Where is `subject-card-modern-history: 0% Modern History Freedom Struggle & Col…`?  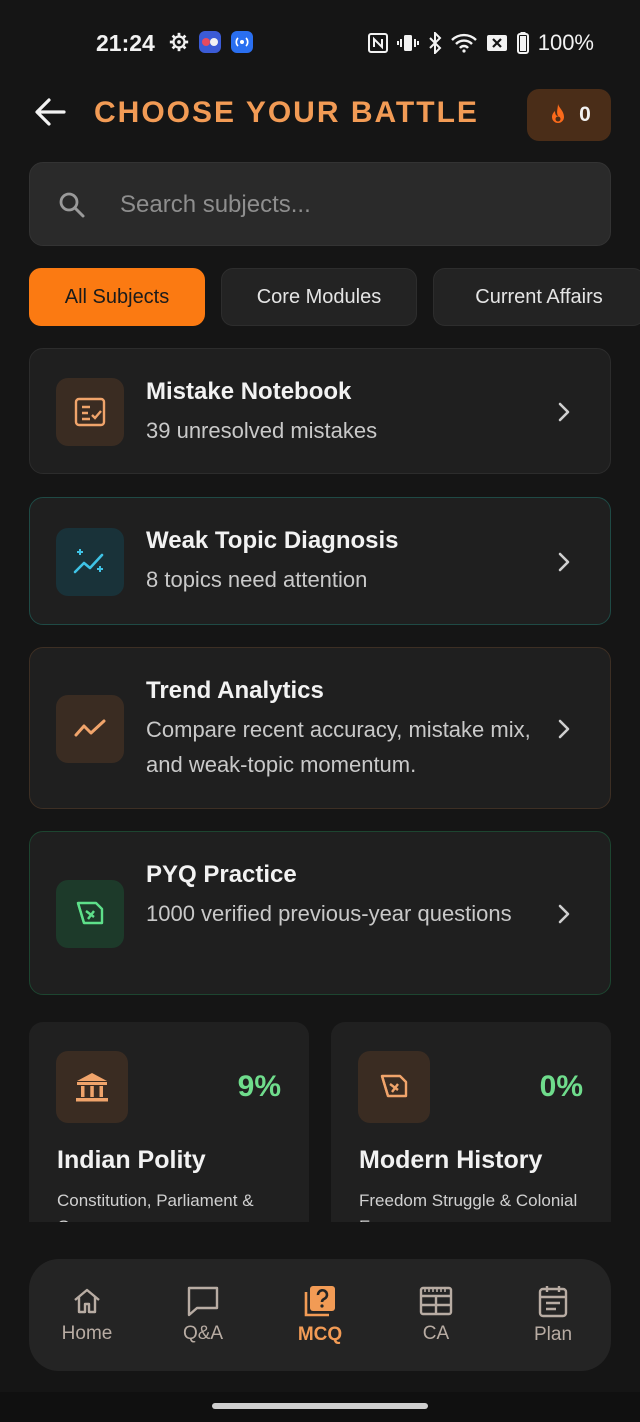
subject-card-modern-history: 0% Modern History Freedom Struggle & Col… is located at coordinates (471, 1122).